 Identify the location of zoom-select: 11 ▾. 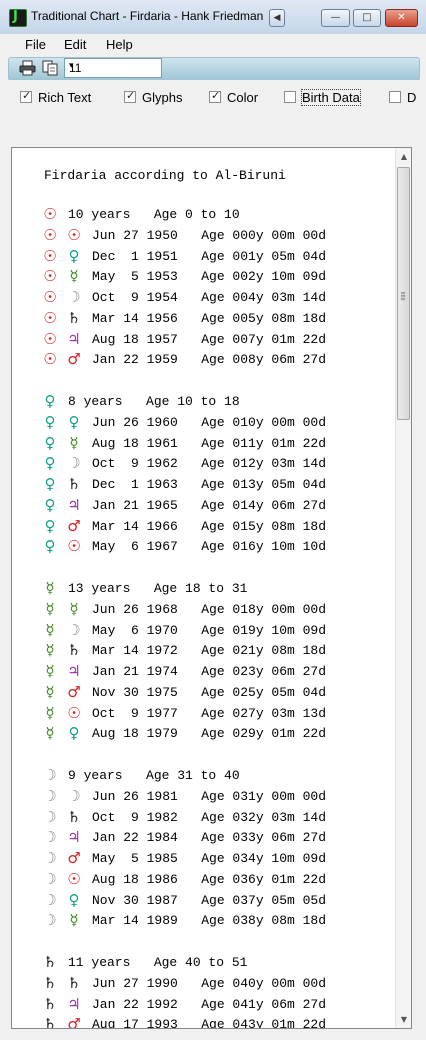
(113, 68).